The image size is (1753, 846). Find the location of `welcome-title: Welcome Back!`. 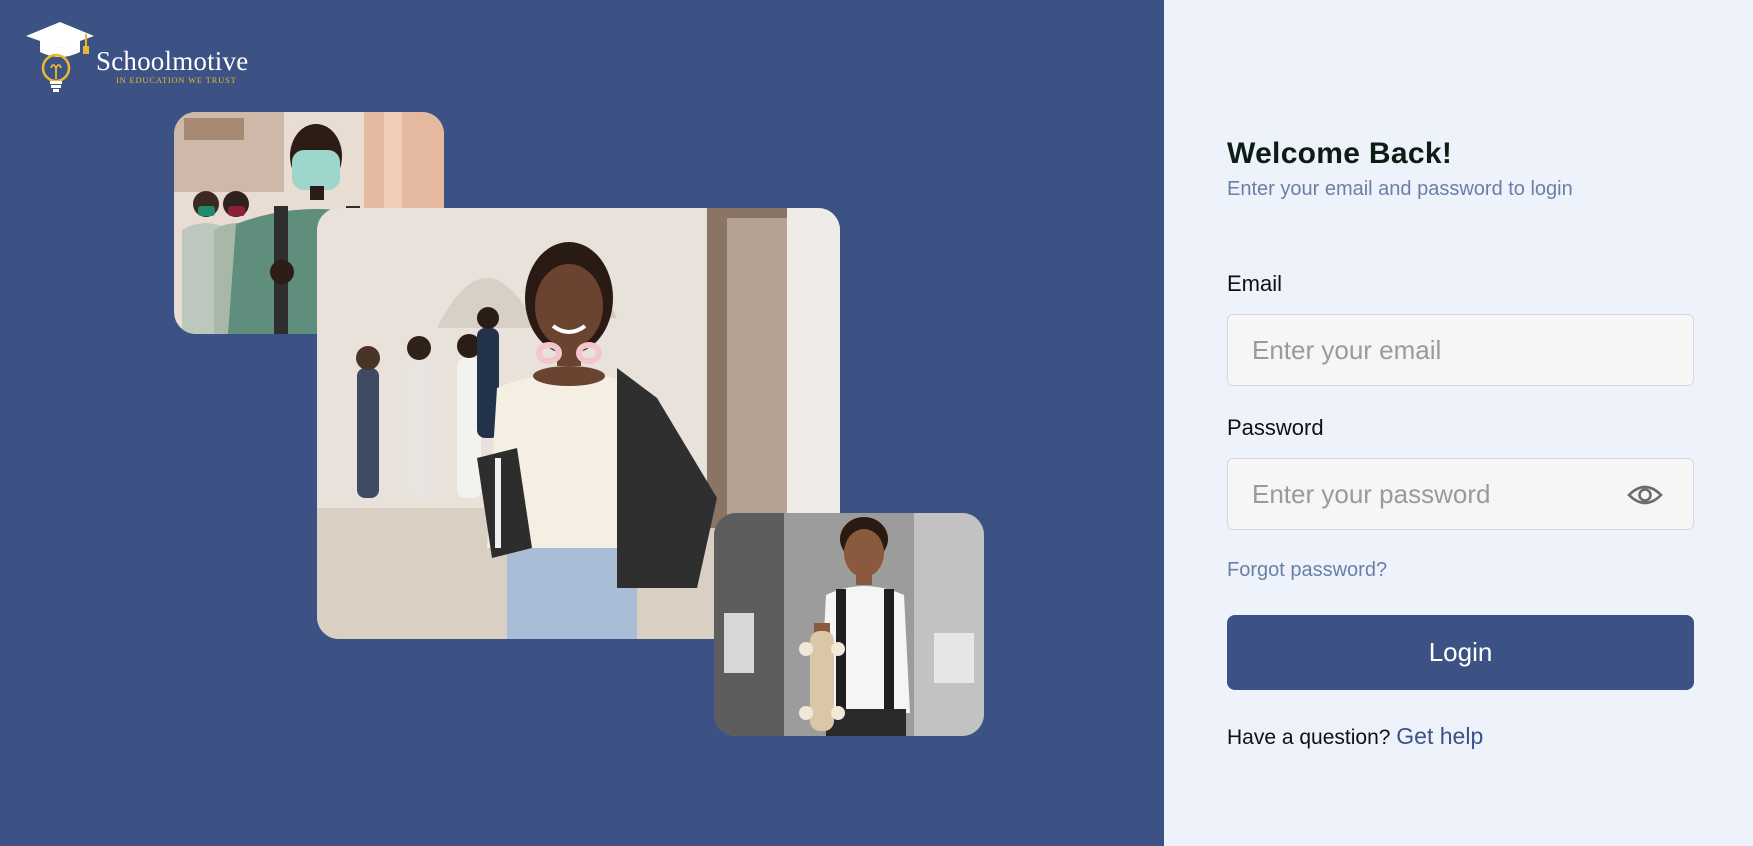

welcome-title: Welcome Back! is located at coordinates (1340, 153).